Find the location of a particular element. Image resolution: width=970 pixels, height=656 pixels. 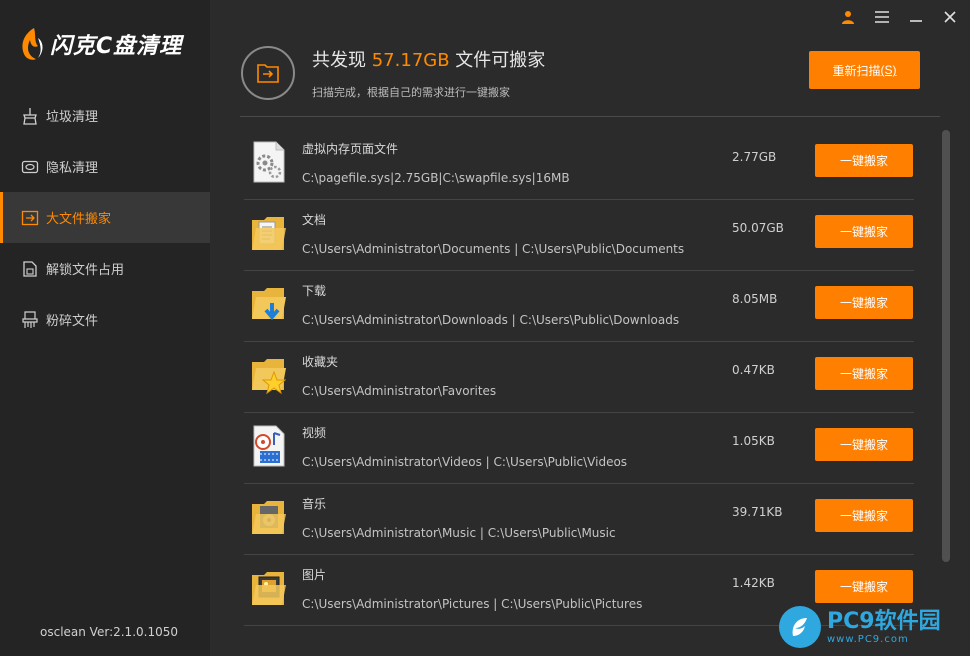

list-scrollbar is located at coordinates (946, 346).